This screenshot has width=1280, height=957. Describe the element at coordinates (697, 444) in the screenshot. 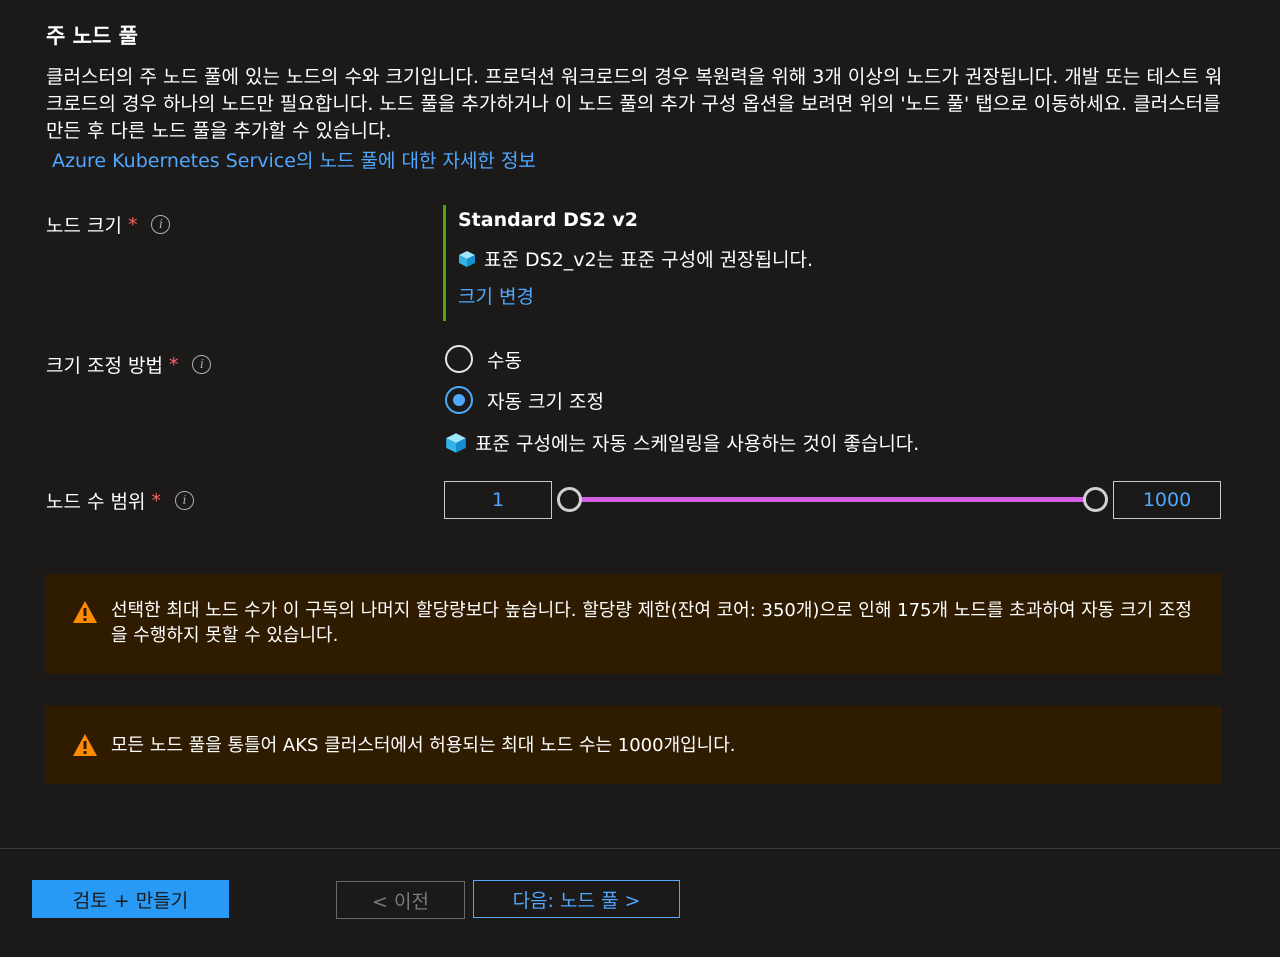

I see `scale-hint: 표준 구성에는 자동 스케일링을 사용하는 것이 좋습니다.` at that location.